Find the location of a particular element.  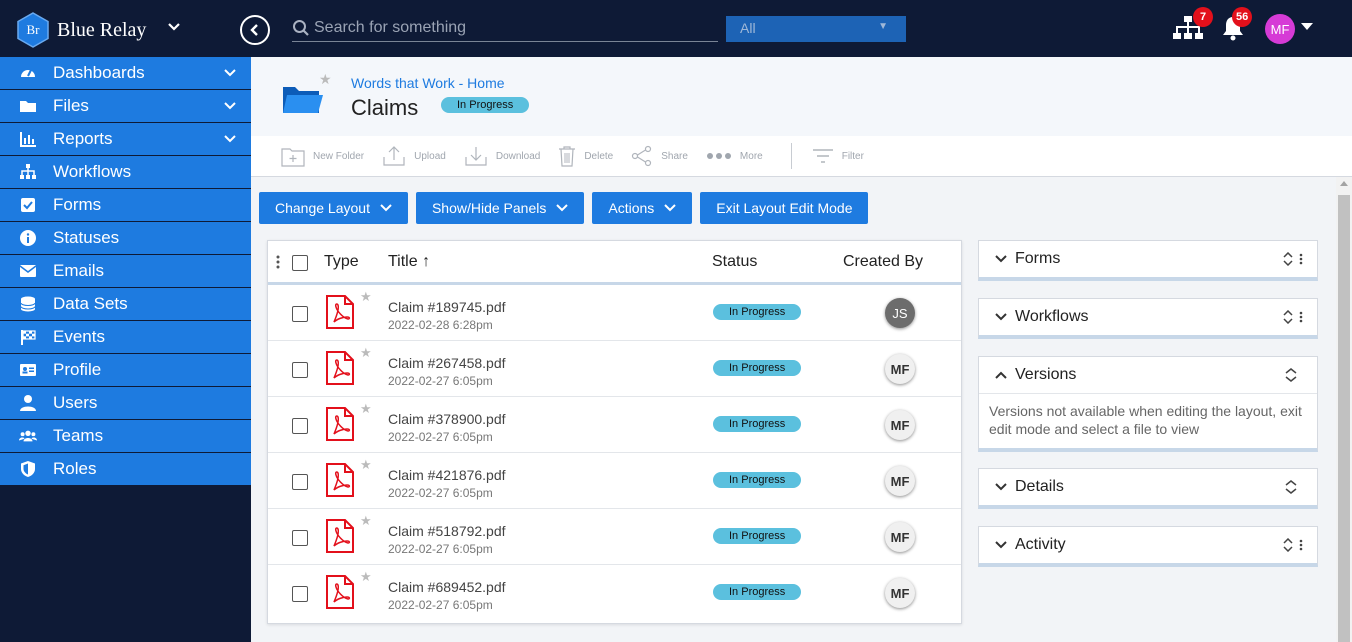

workflows-panel-header: Workflows is located at coordinates (1148, 317).